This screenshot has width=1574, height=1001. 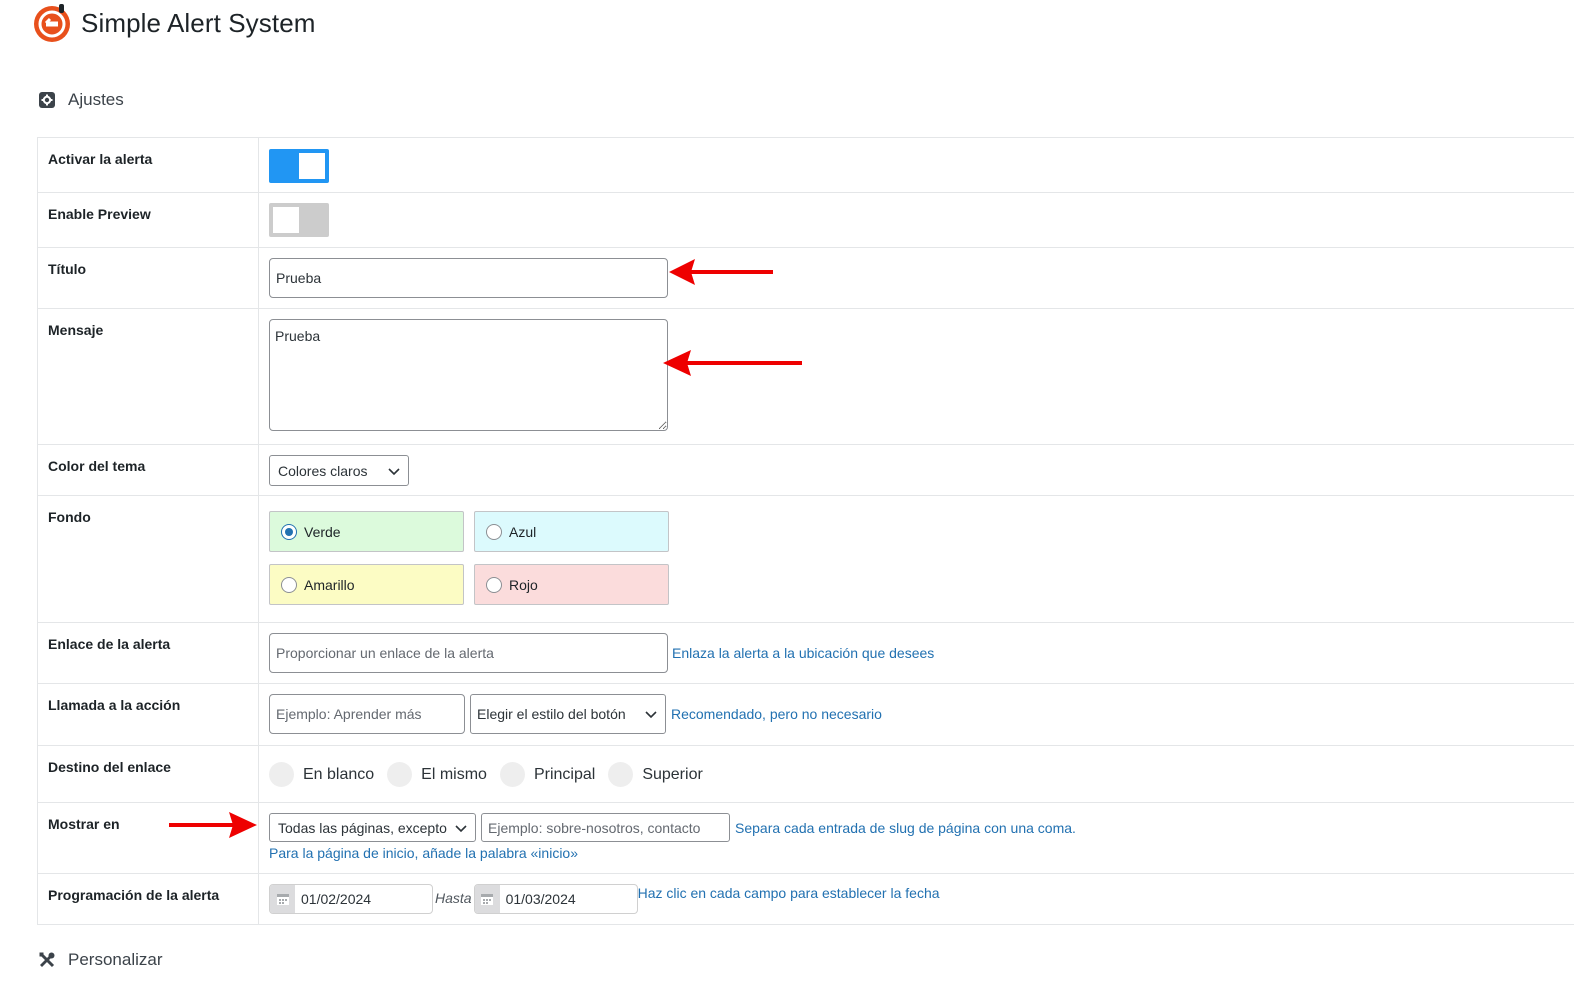 I want to click on background-options: Verde Azul Amarillo Rojo, so click(x=921, y=558).